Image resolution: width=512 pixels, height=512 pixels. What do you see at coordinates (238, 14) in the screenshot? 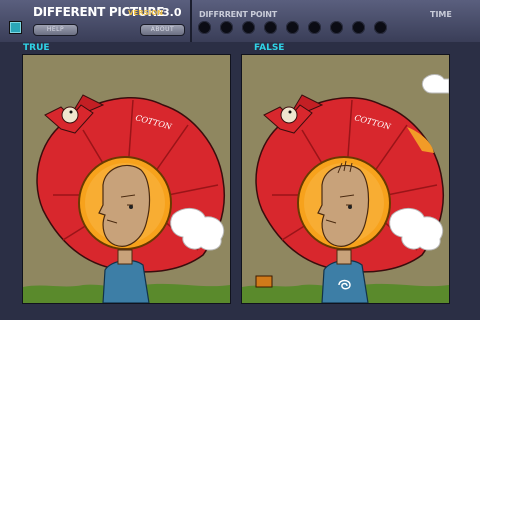
I see `difference-point-label: DIFFRRENT POINT` at bounding box center [238, 14].